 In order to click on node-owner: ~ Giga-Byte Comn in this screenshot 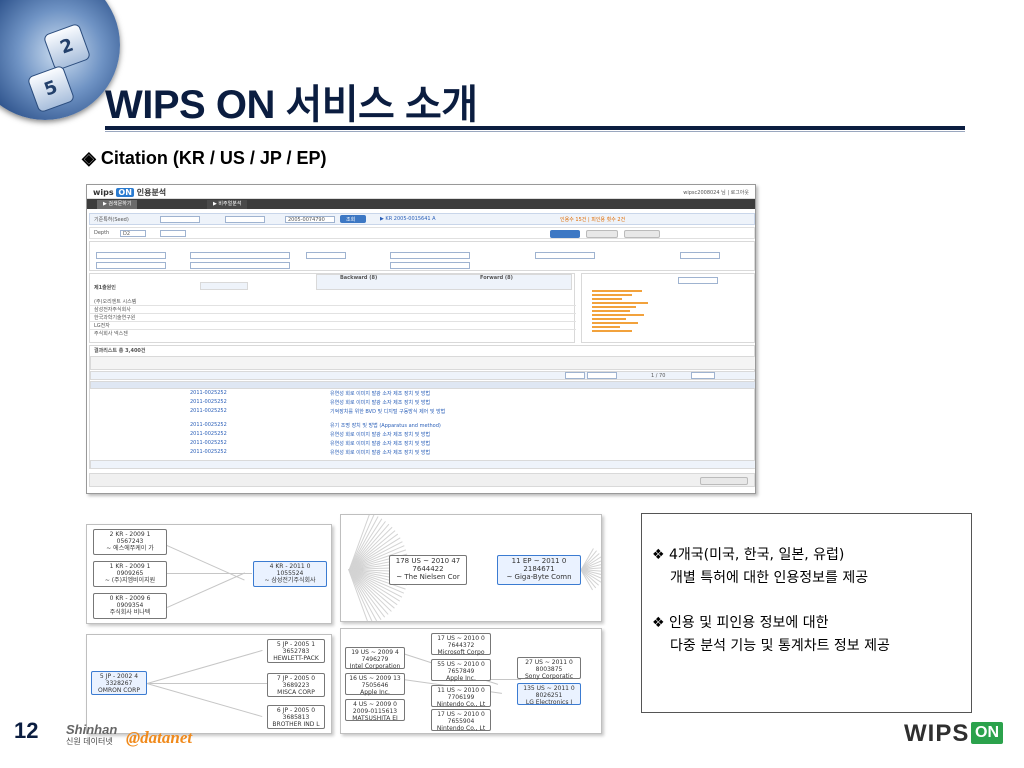, I will do `click(539, 577)`.